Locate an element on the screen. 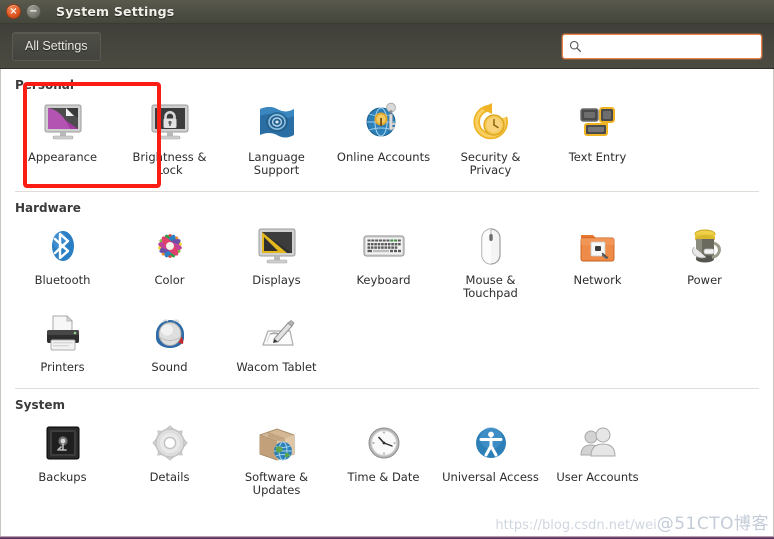 Image resolution: width=774 pixels, height=539 pixels. settings-item-network: Network is located at coordinates (597, 262).